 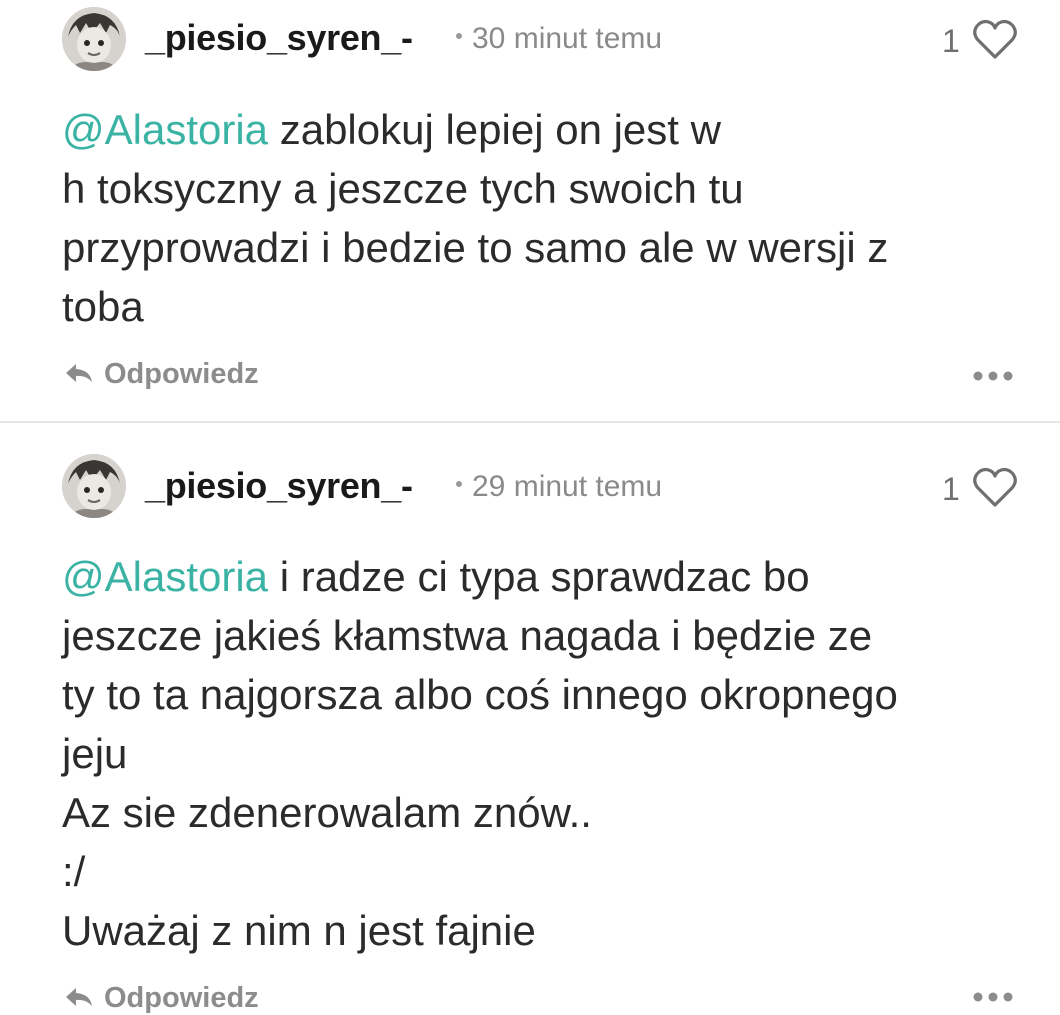 I want to click on comment-line: @Alastoria i radze ci typa sprawdzac bo, so click(x=436, y=576).